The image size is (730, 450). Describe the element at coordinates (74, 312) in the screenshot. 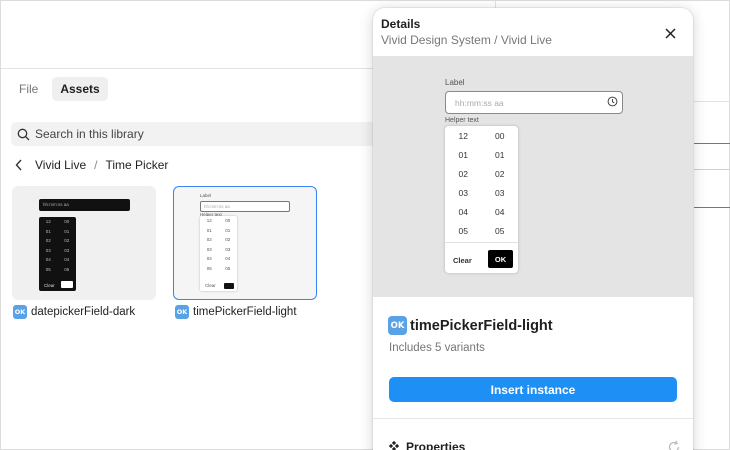

I see `asset-label: OK datepickerField-dark` at that location.